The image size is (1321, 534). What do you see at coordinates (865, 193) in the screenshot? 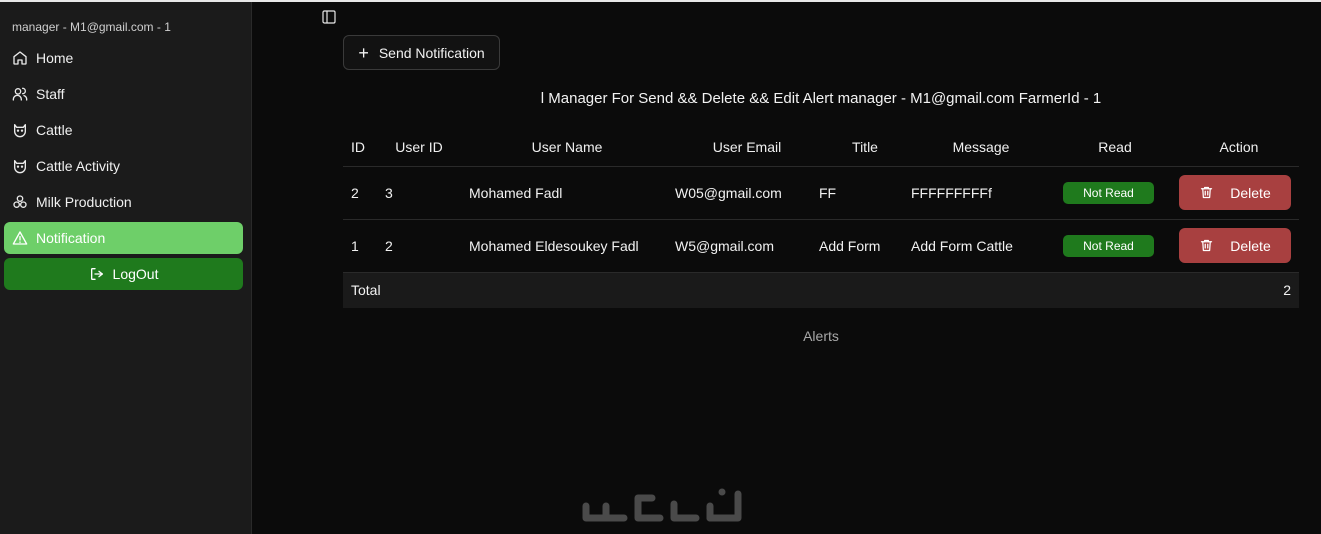
I see `cell-title: FF` at bounding box center [865, 193].